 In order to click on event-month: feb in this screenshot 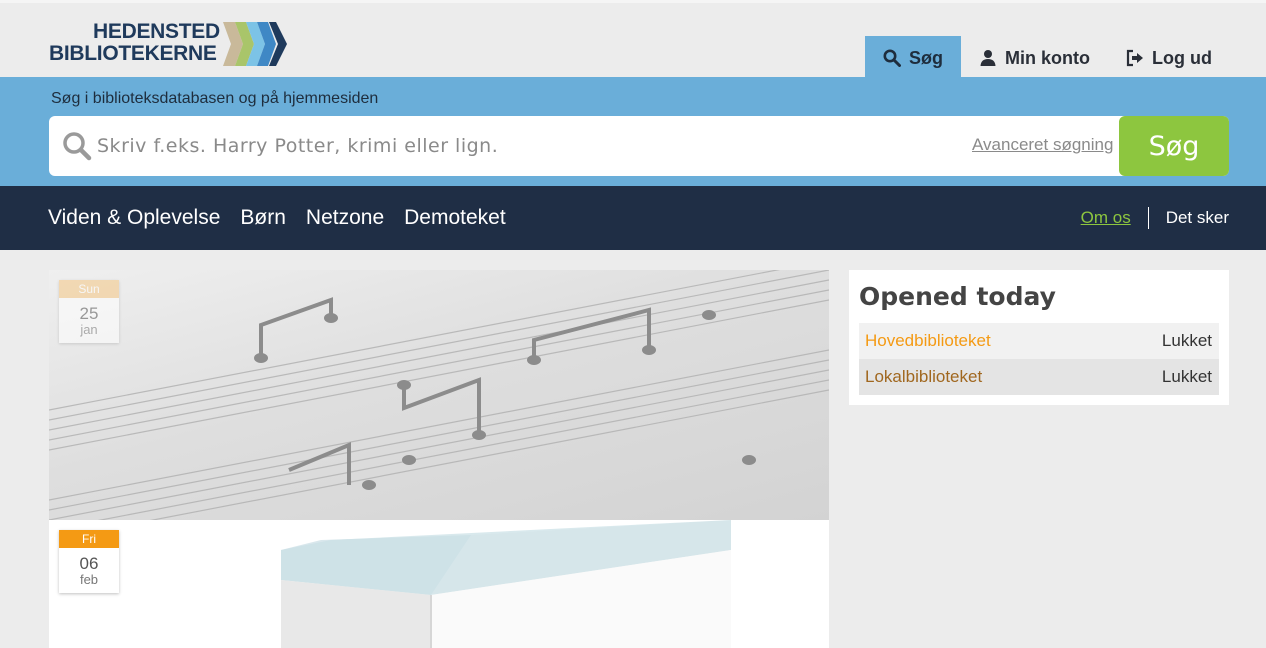, I will do `click(89, 579)`.